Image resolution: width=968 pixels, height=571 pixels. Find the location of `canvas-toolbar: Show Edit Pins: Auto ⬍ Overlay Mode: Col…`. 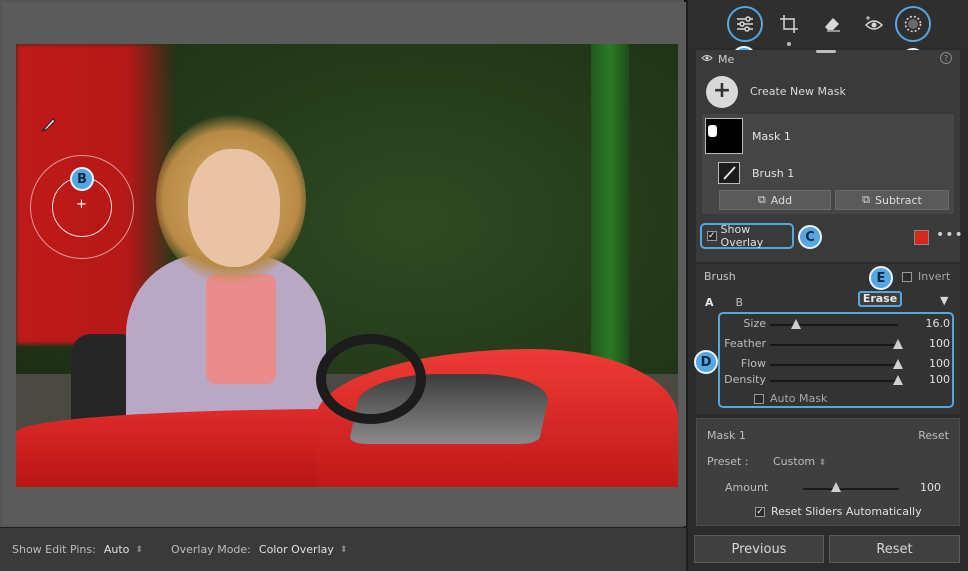

canvas-toolbar: Show Edit Pins: Auto ⬍ Overlay Mode: Col… is located at coordinates (343, 549).